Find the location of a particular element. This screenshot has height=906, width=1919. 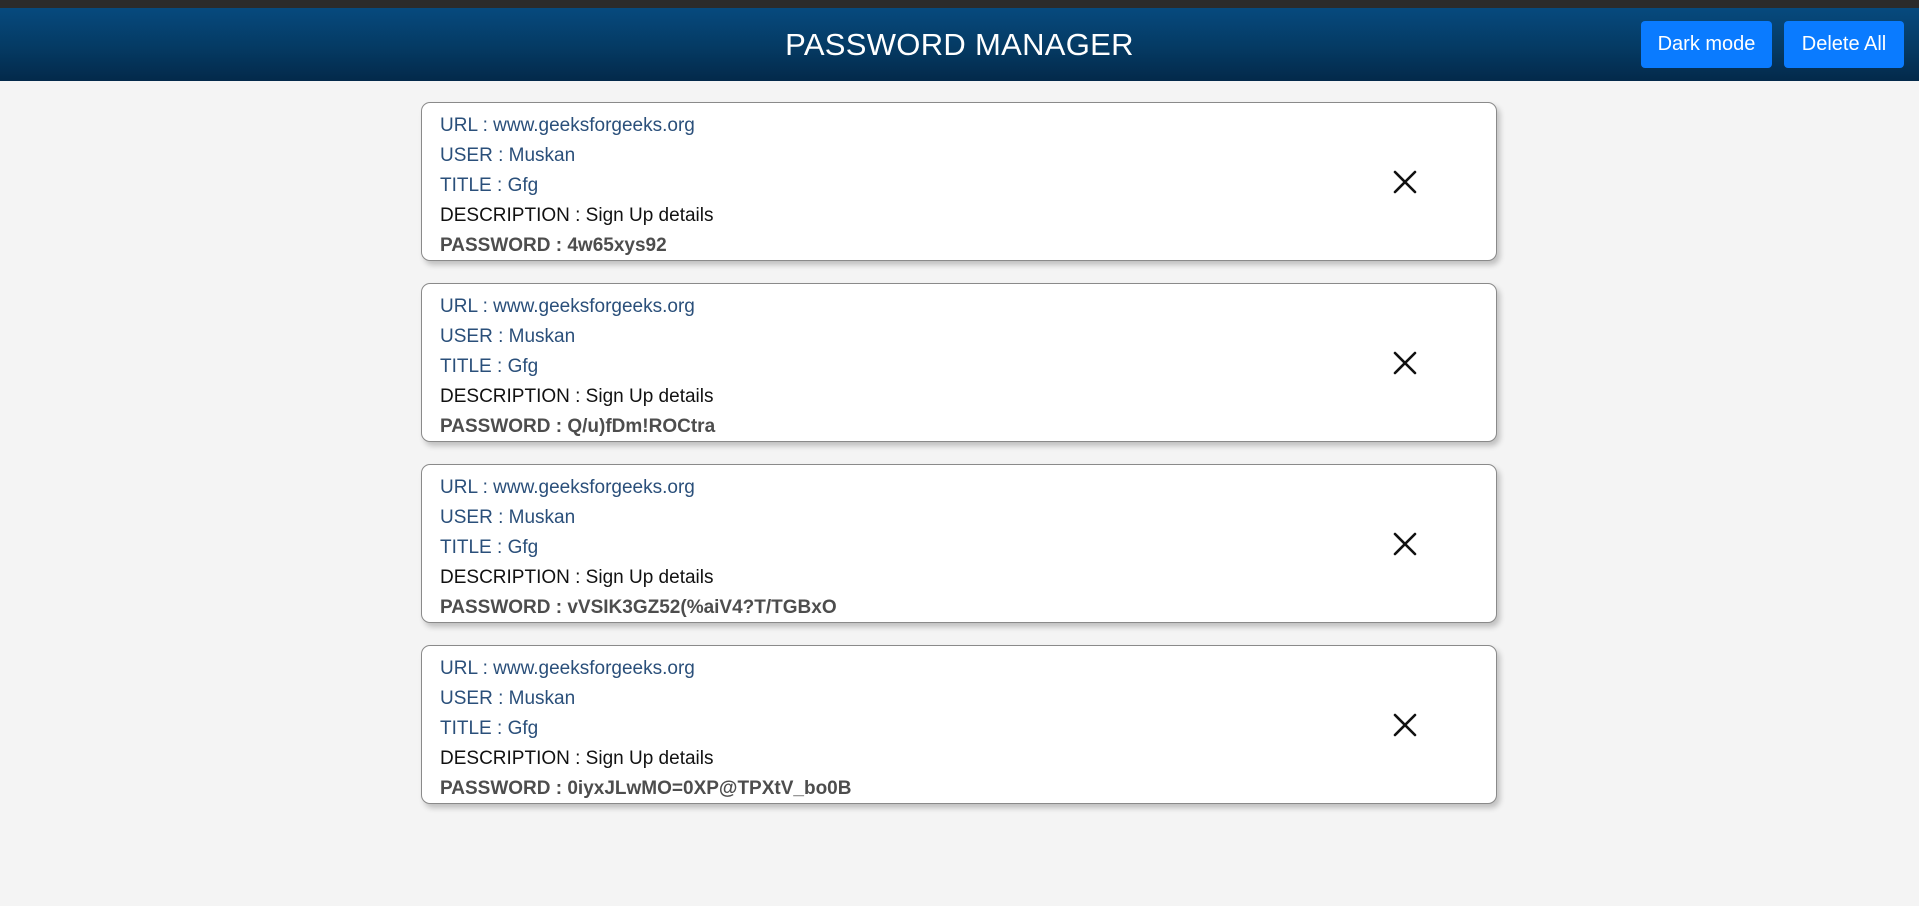

page-title: PASSWORD MANAGER is located at coordinates (959, 44).